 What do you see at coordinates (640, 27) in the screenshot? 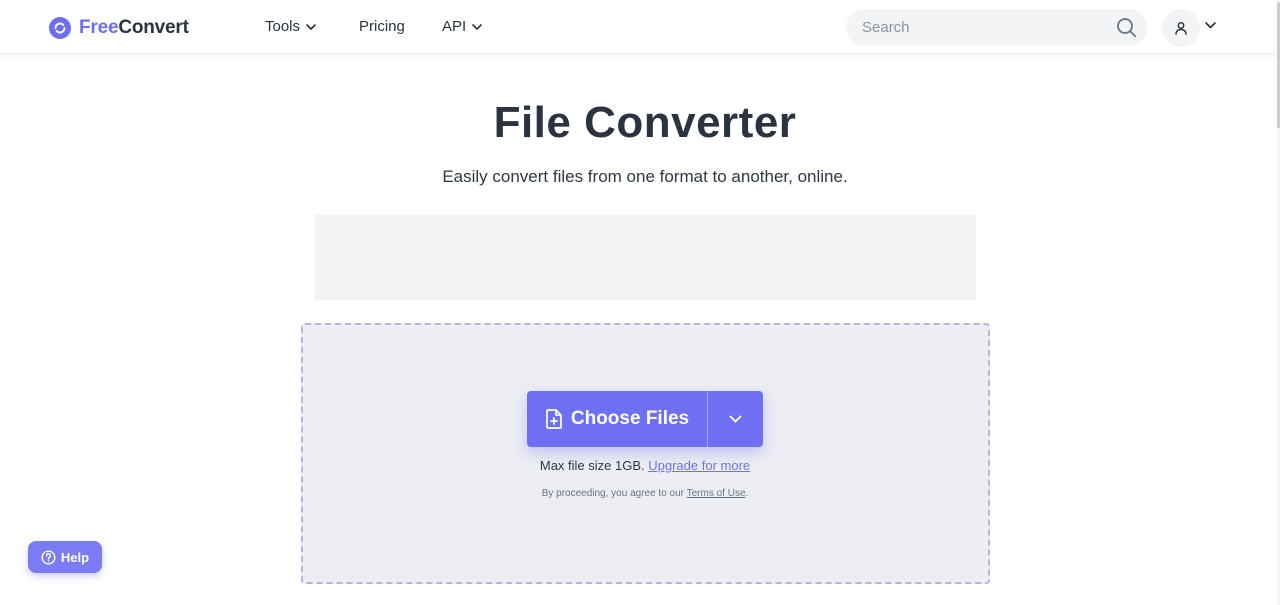
I see `top-navigation-bar: FreeConvert Tools Pricing API` at bounding box center [640, 27].